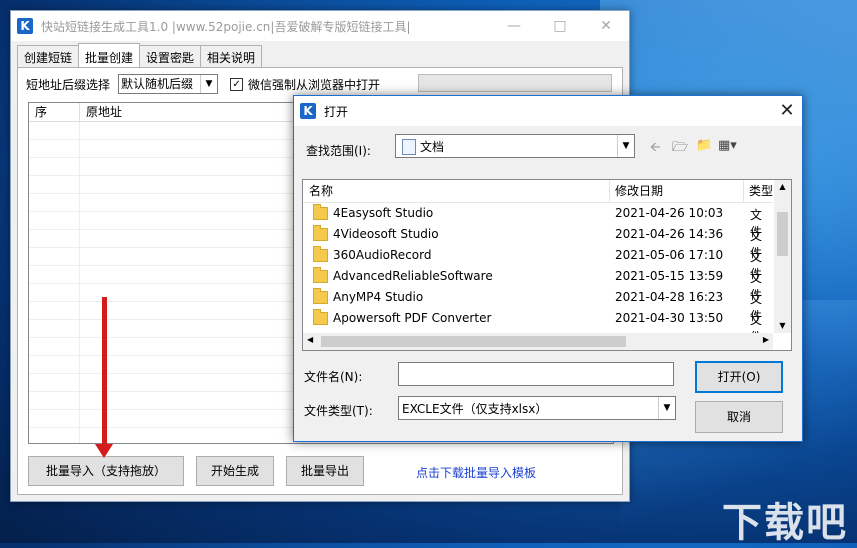 This screenshot has width=857, height=548. What do you see at coordinates (680, 149) in the screenshot?
I see `up-folder-icon: 🗁` at bounding box center [680, 149].